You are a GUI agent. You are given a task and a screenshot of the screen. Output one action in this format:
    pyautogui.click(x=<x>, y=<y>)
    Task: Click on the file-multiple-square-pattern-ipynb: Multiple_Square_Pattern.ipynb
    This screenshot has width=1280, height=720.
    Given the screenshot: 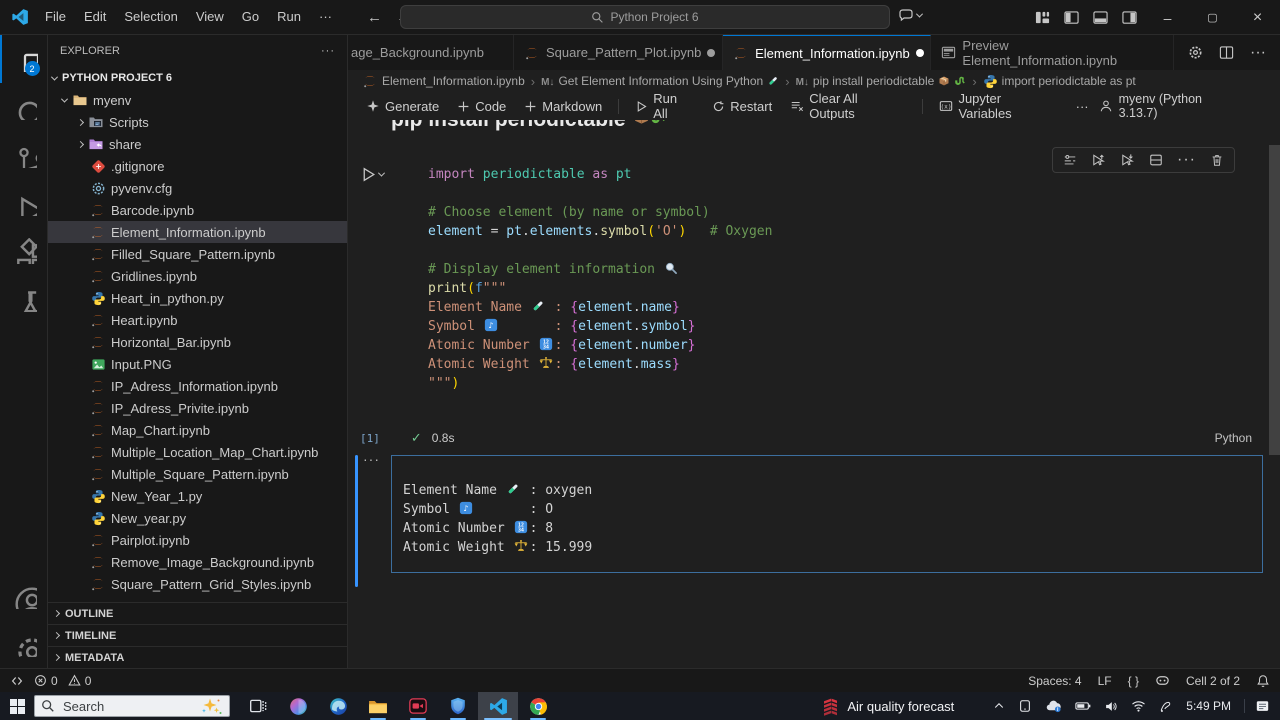 What is the action you would take?
    pyautogui.click(x=197, y=474)
    